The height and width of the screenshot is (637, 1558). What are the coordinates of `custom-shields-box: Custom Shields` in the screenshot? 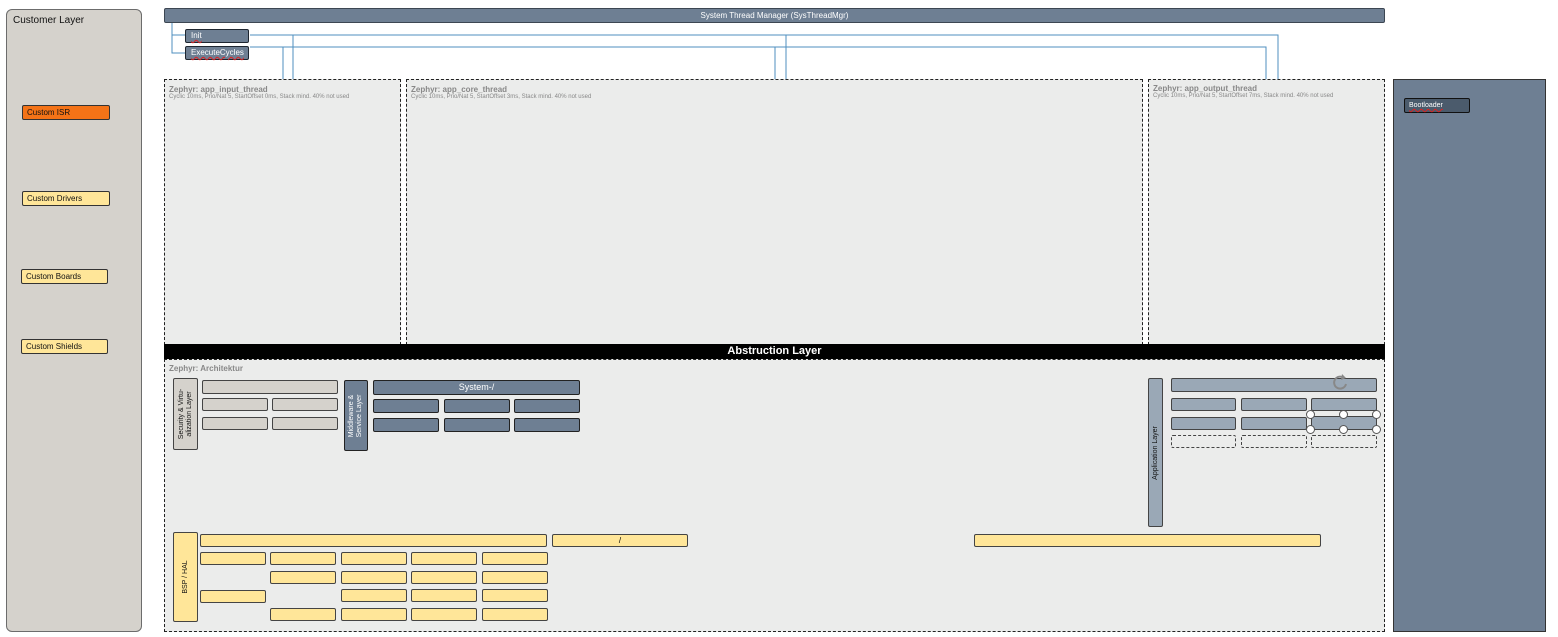 It's located at (64, 346).